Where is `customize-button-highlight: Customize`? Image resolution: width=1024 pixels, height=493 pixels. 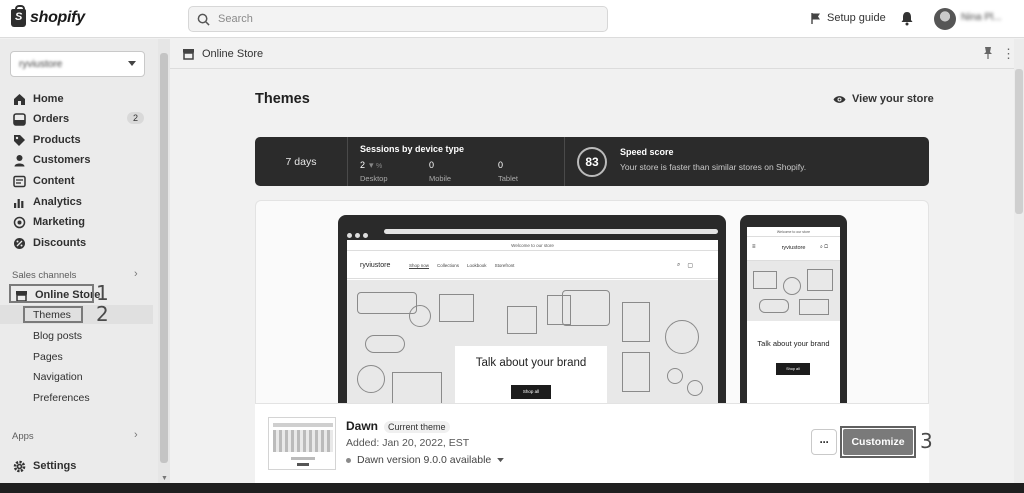 customize-button-highlight: Customize is located at coordinates (878, 442).